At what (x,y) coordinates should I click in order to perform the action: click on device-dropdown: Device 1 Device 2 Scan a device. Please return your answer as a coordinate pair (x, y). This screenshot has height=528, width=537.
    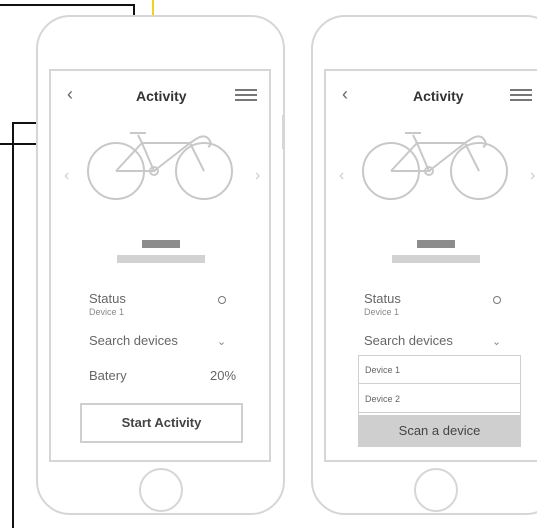
    Looking at the image, I should click on (439, 401).